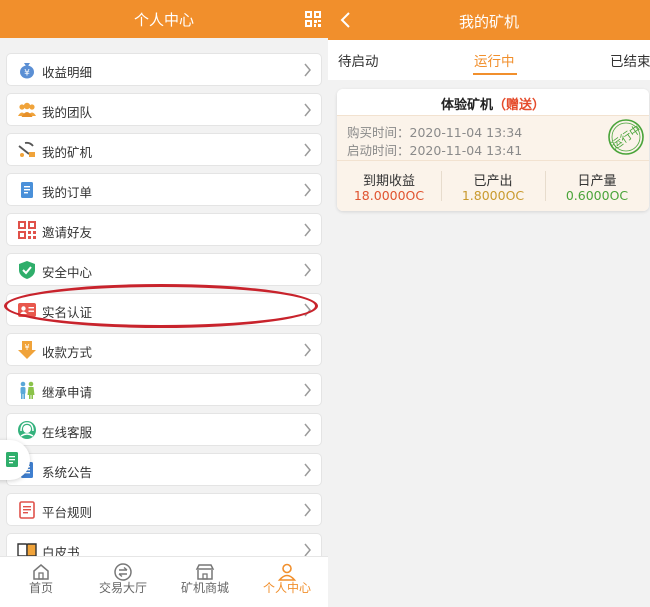 This screenshot has height=607, width=650. I want to click on menu-item-invite-friends: 邀请好友, so click(164, 229).